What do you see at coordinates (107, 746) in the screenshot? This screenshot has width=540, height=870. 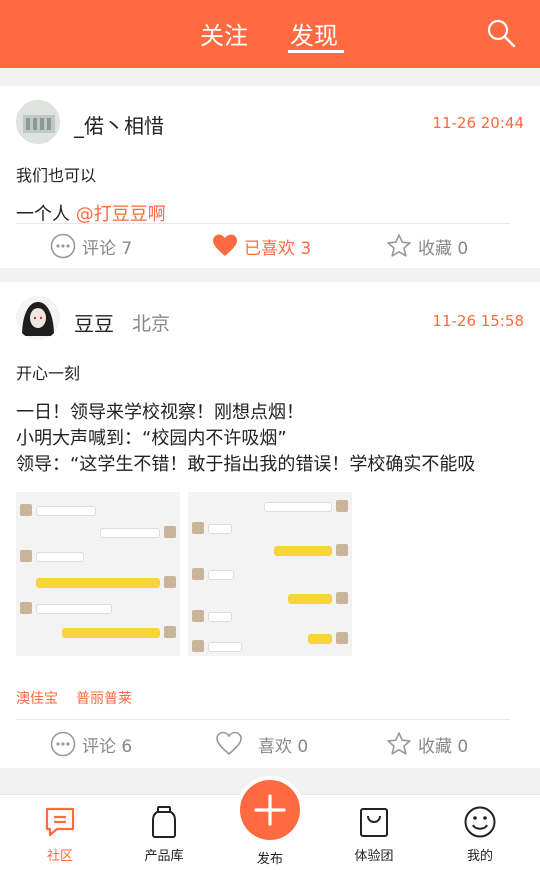 I see `comment-count: 评论 6` at bounding box center [107, 746].